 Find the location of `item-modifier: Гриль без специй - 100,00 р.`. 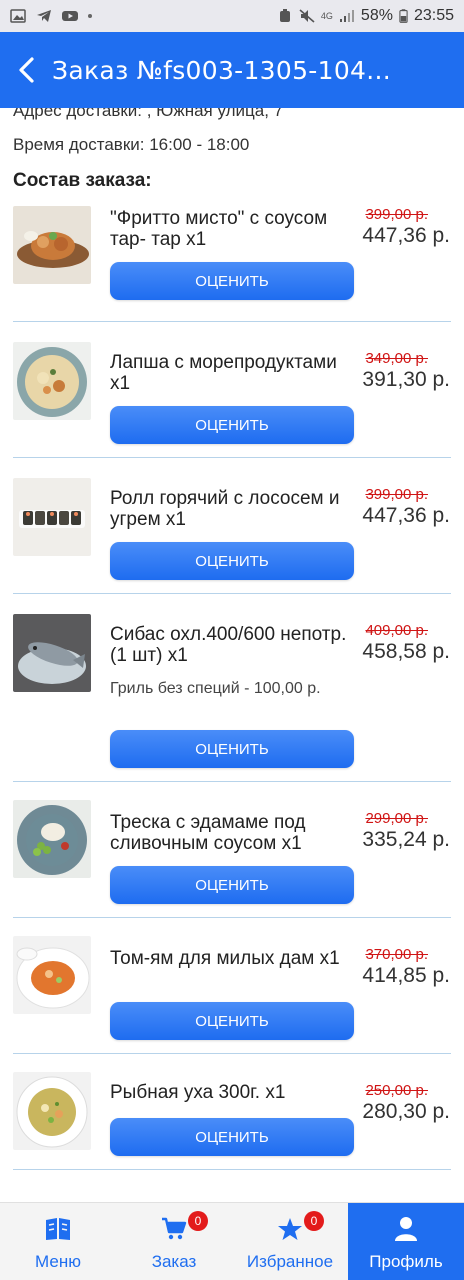

item-modifier: Гриль без специй - 100,00 р. is located at coordinates (215, 688).